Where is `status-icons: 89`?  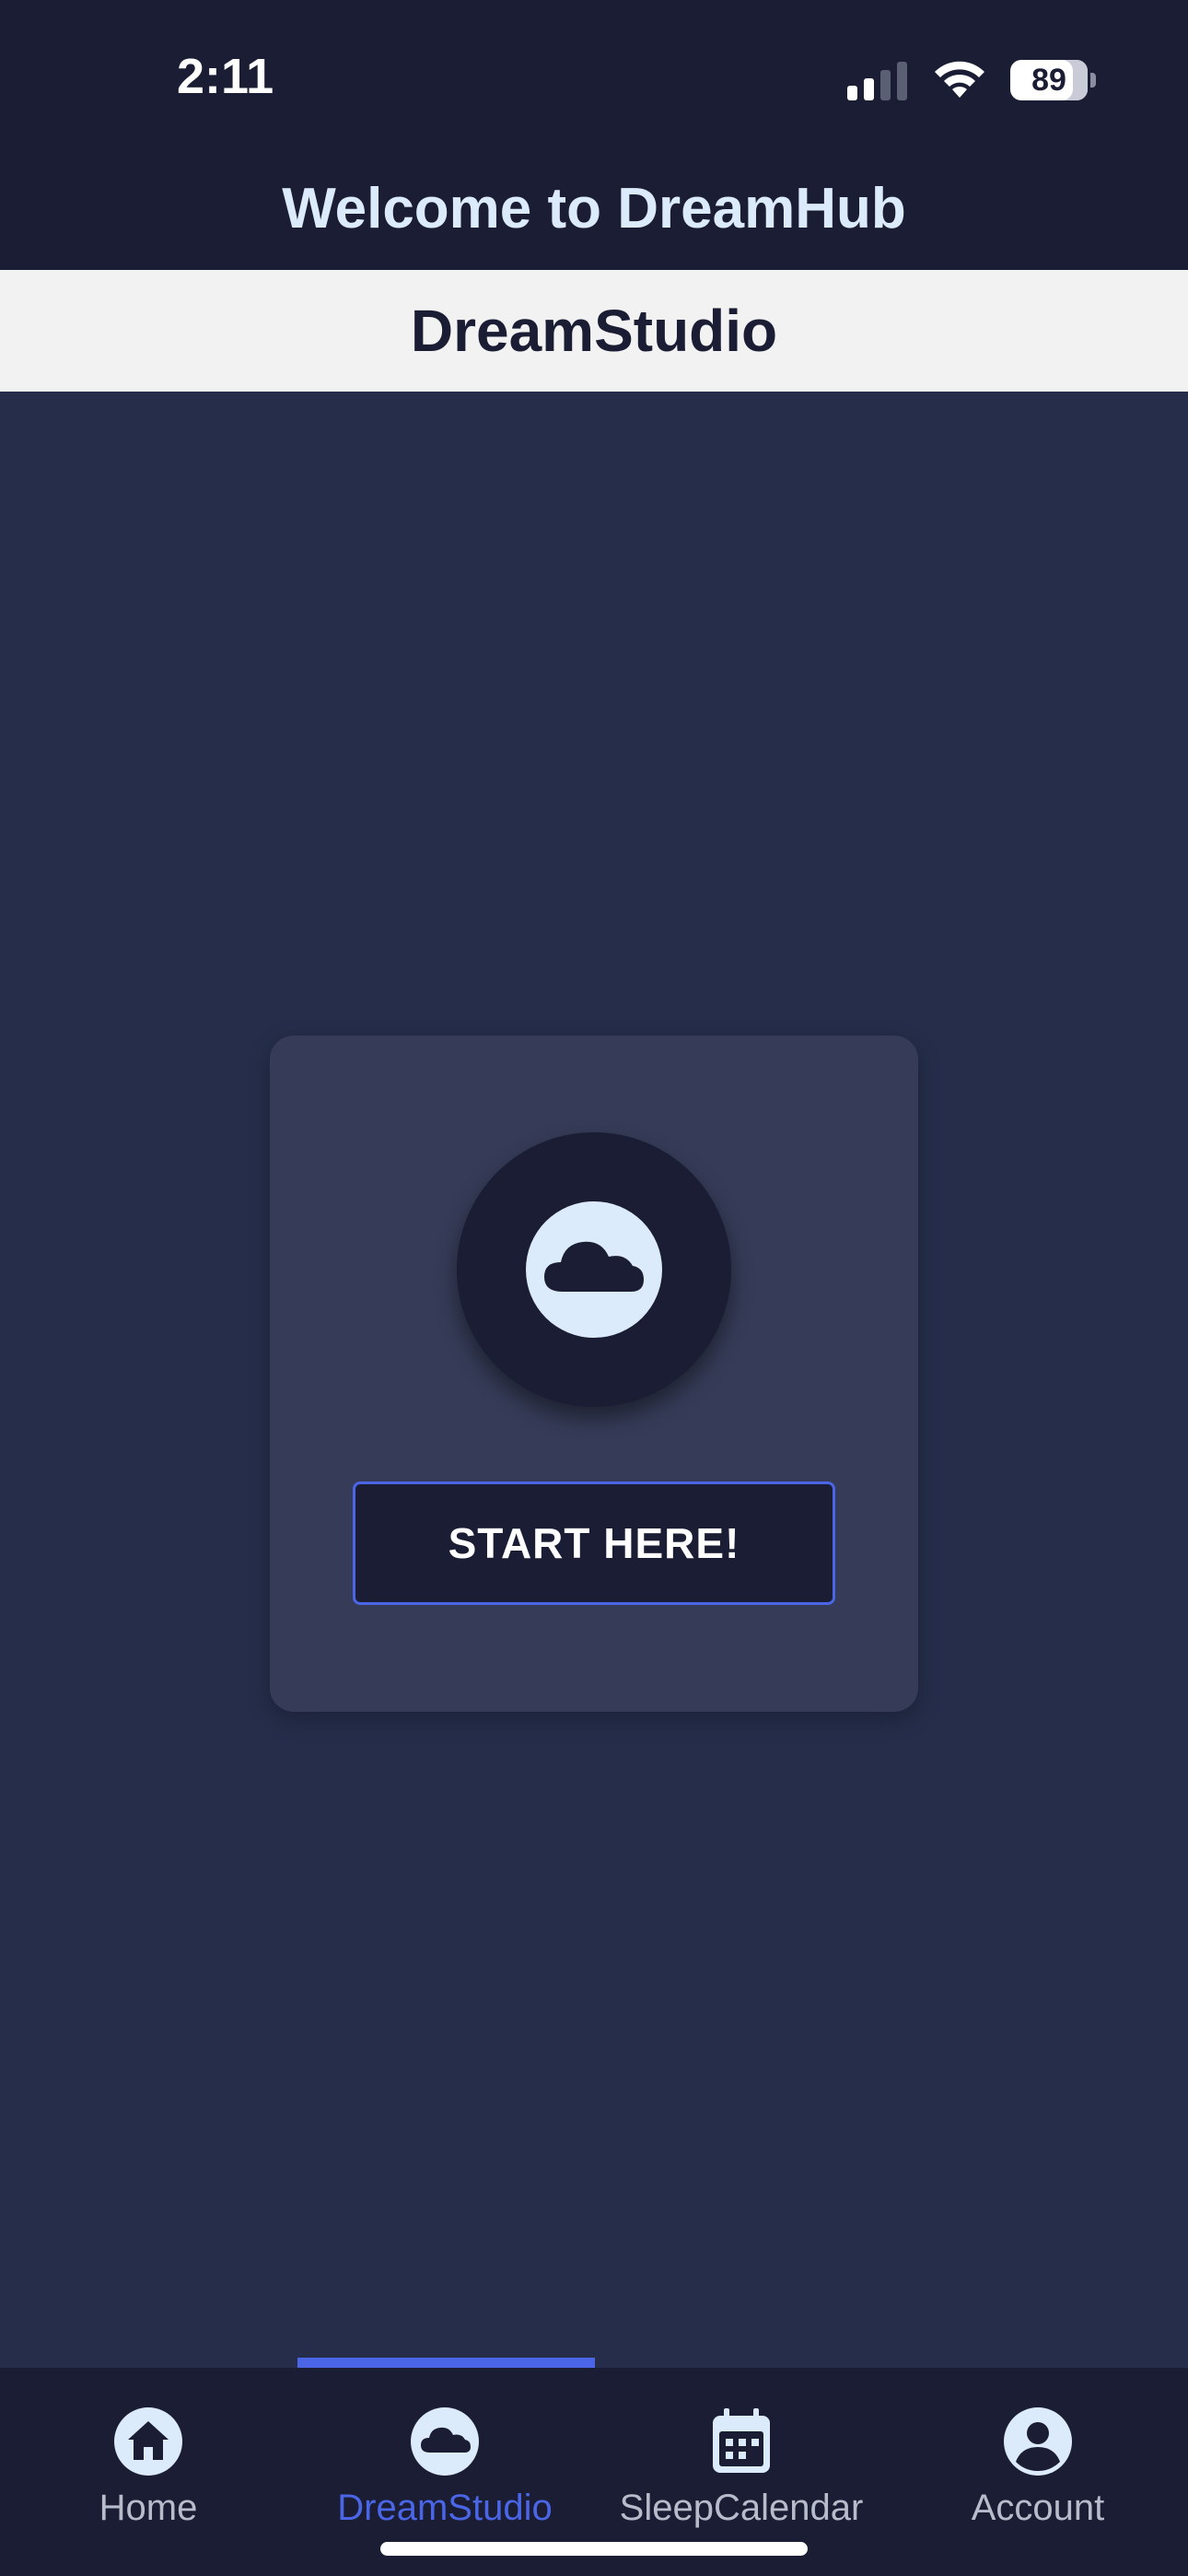 status-icons: 89 is located at coordinates (971, 80).